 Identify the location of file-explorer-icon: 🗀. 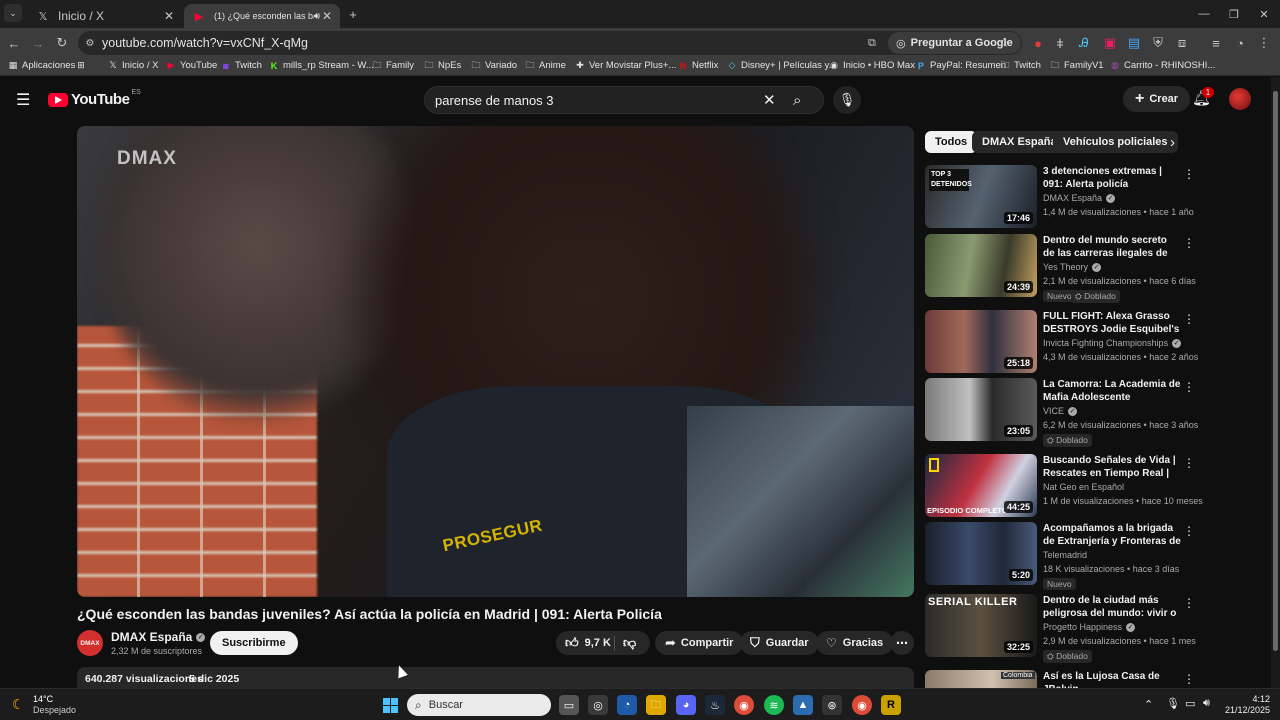
(656, 705).